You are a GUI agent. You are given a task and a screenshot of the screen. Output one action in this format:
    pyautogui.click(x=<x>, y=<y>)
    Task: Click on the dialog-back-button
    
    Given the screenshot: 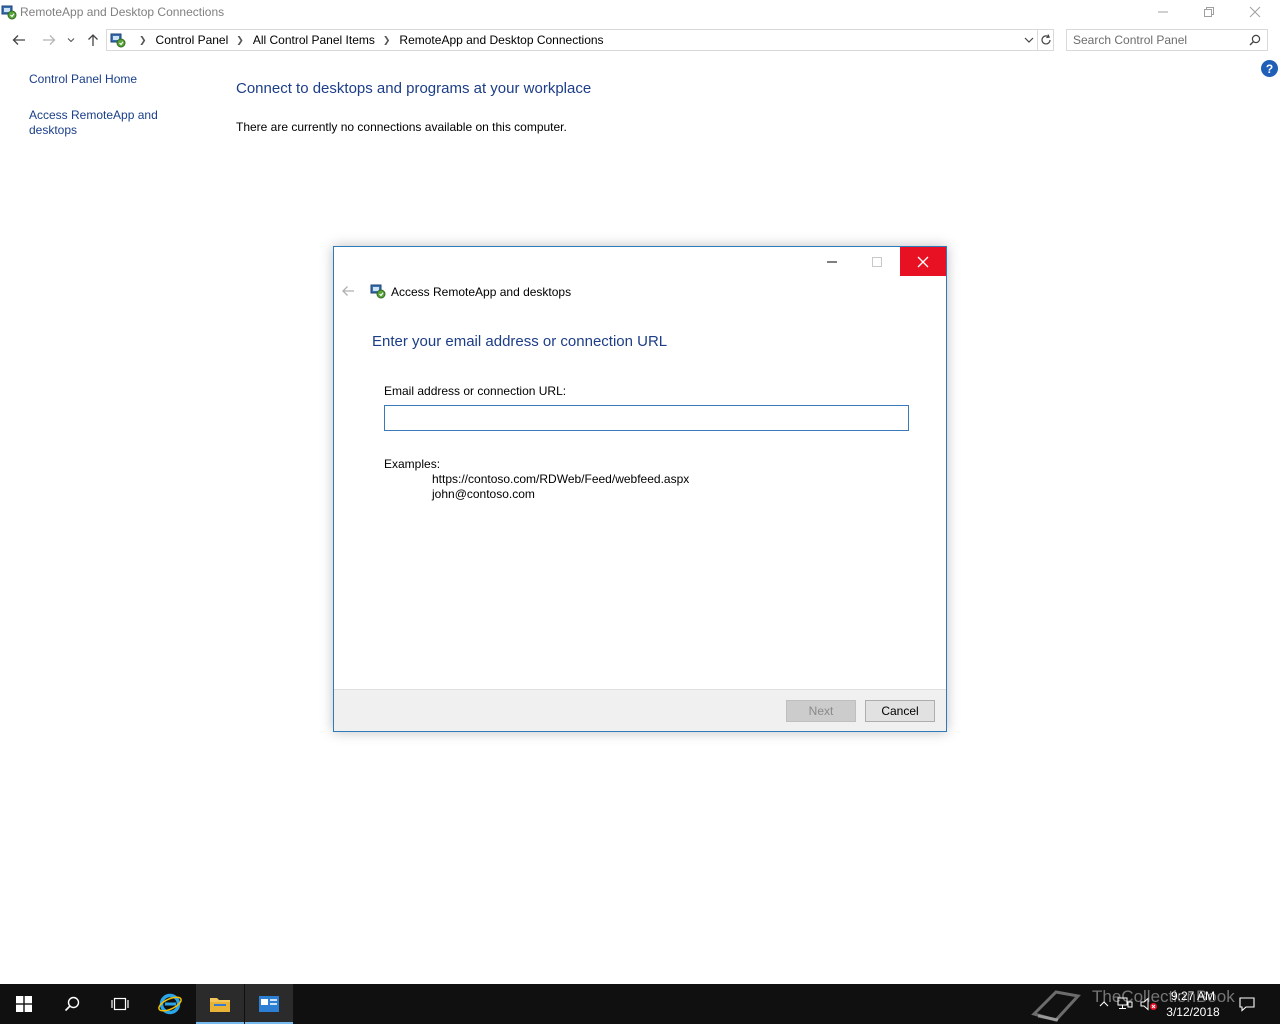 What is the action you would take?
    pyautogui.click(x=348, y=291)
    